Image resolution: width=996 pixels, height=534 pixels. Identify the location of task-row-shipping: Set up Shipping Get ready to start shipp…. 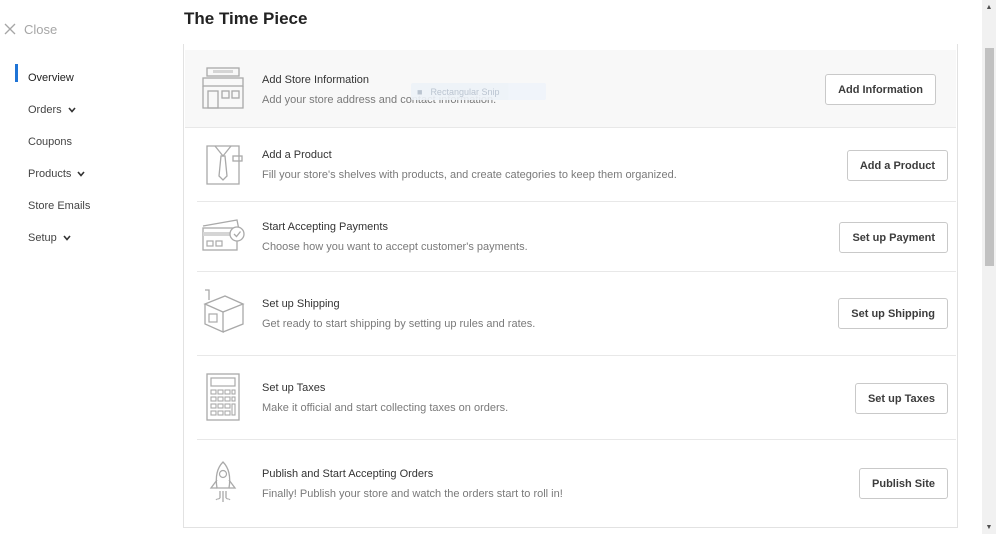
(576, 314).